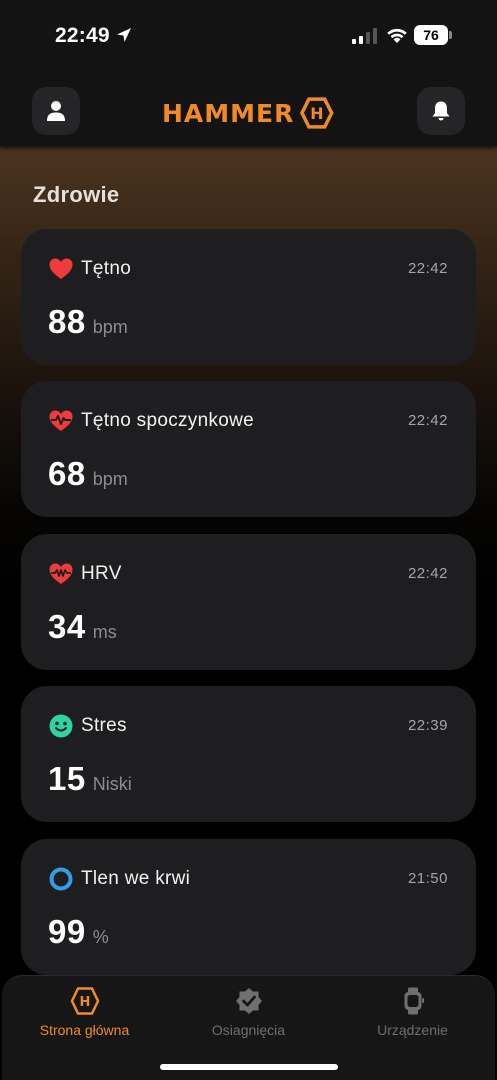  I want to click on metric-reading: 34 ms, so click(82, 627).